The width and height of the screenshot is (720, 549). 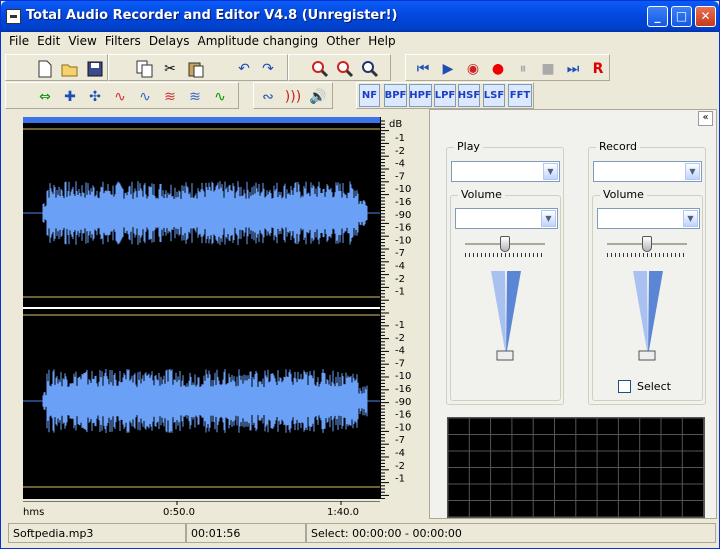 What do you see at coordinates (70, 97) in the screenshot?
I see `cursor-icon: ✚` at bounding box center [70, 97].